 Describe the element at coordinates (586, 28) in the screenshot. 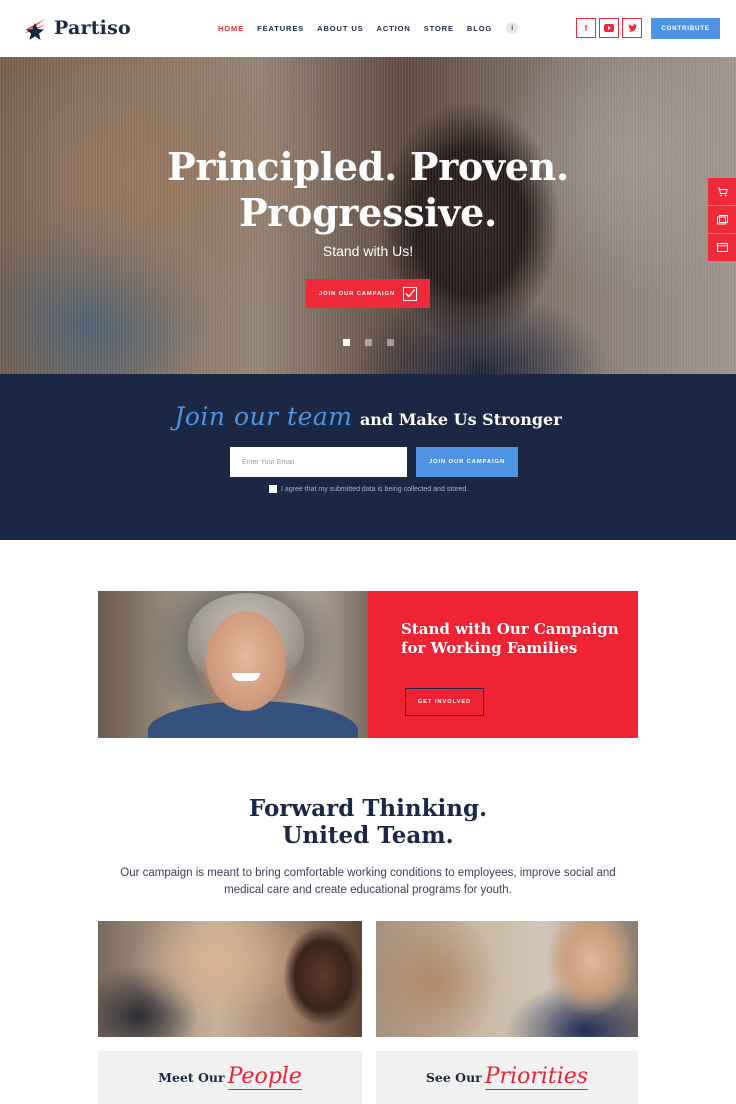

I see `facebook-icon: f` at that location.